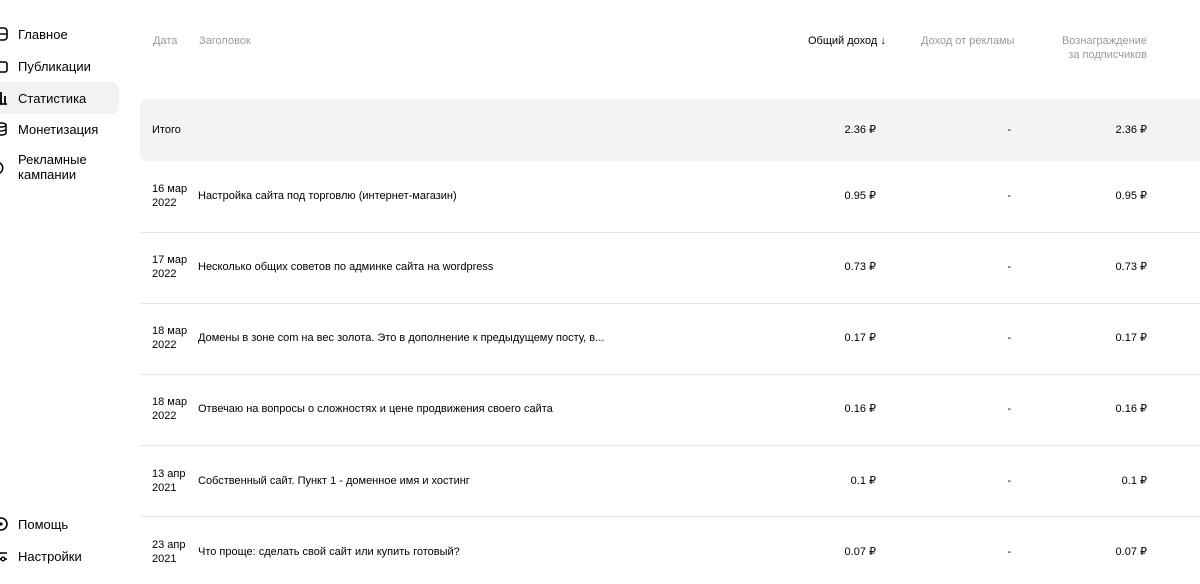  What do you see at coordinates (50, 556) in the screenshot?
I see `sidebar-item-label: Настройки` at bounding box center [50, 556].